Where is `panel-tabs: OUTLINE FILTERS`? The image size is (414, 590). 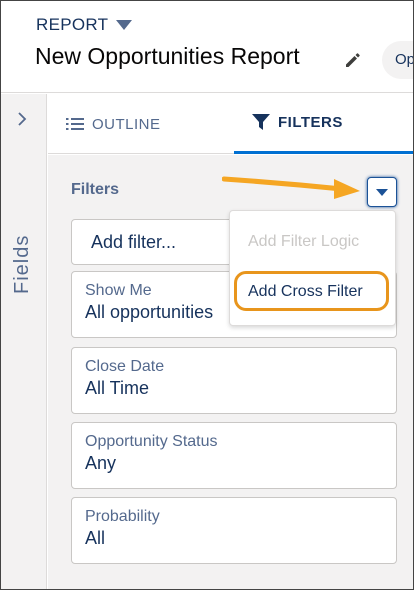 panel-tabs: OUTLINE FILTERS is located at coordinates (230, 124).